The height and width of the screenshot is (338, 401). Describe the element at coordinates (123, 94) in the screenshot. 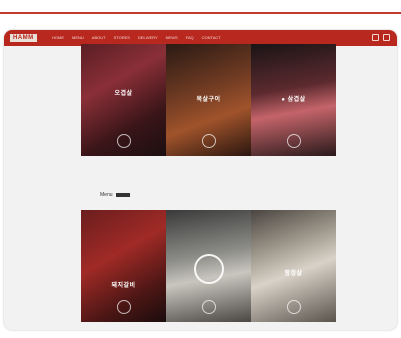

I see `panel-title: 오겹살` at that location.